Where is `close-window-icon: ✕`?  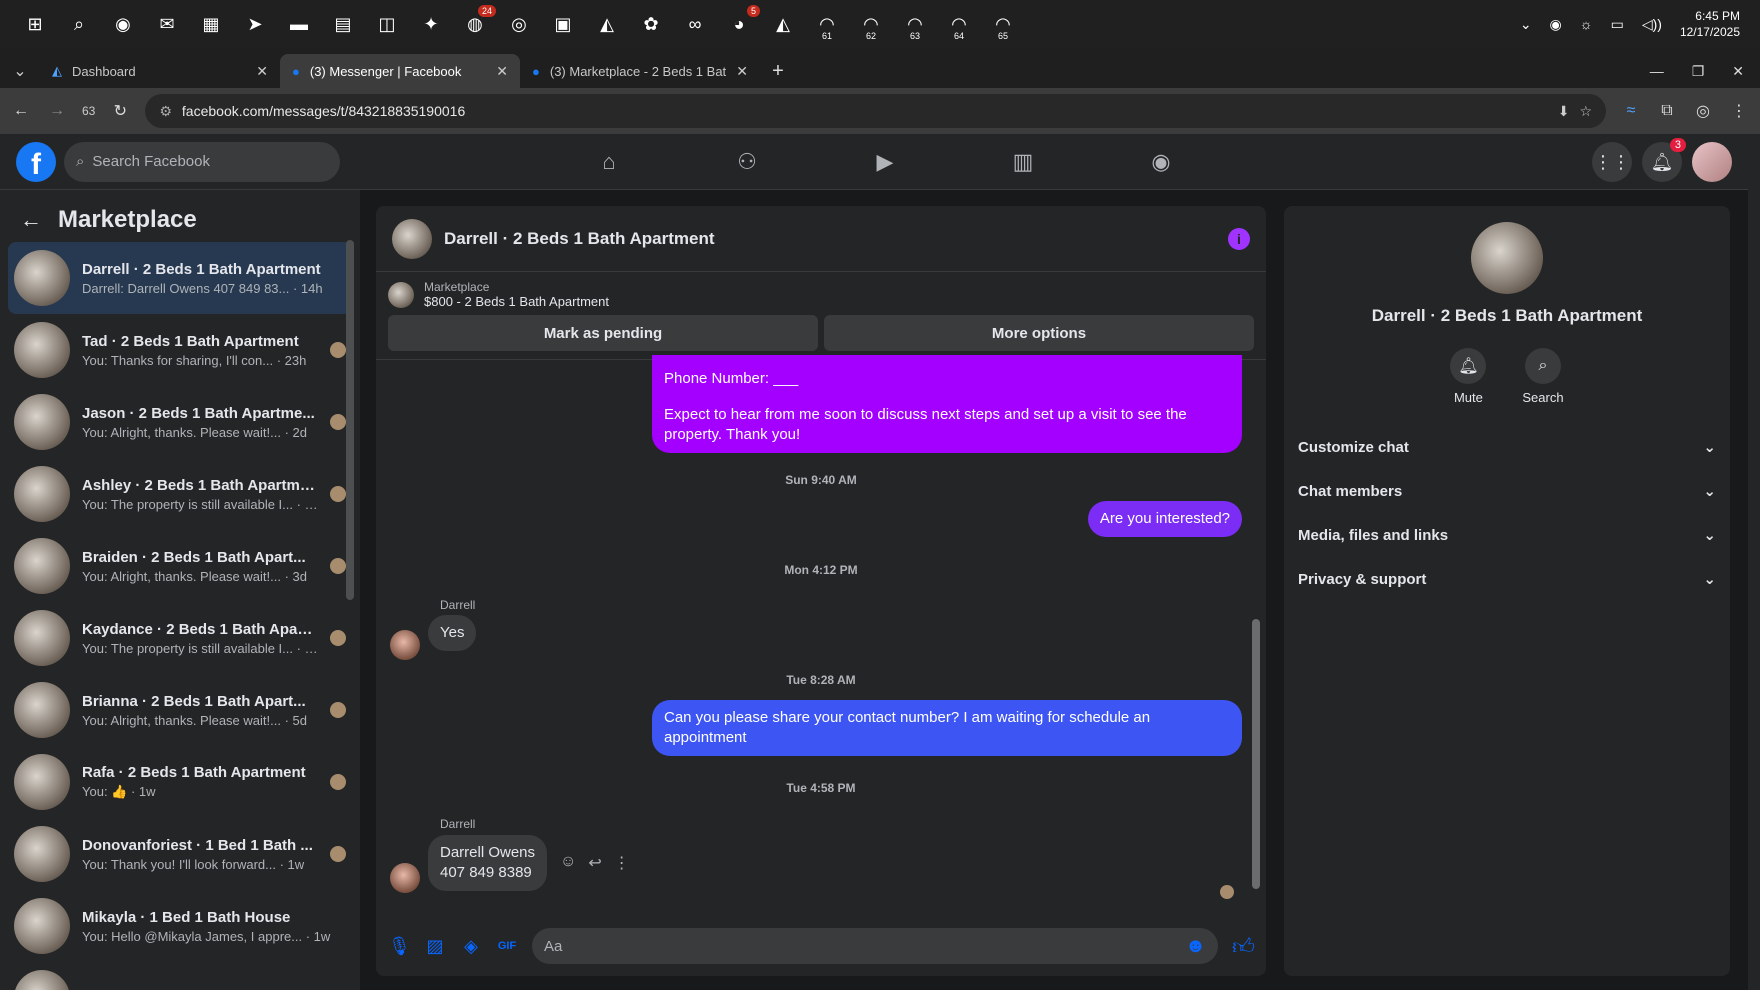 close-window-icon: ✕ is located at coordinates (1738, 71).